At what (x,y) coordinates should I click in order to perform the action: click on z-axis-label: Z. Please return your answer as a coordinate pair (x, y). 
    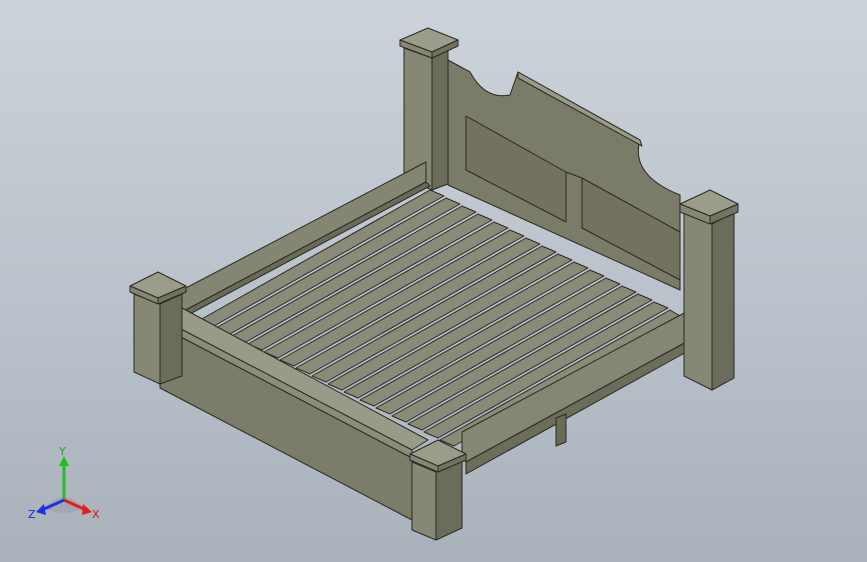
    Looking at the image, I should click on (32, 514).